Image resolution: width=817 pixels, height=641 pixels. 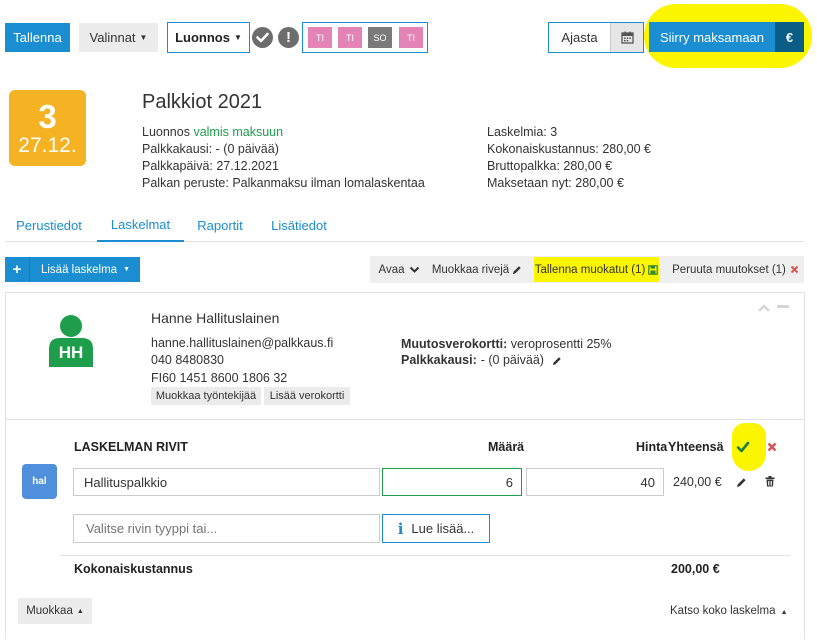 I want to click on day-indicators: TI TI SO TI, so click(x=365, y=37).